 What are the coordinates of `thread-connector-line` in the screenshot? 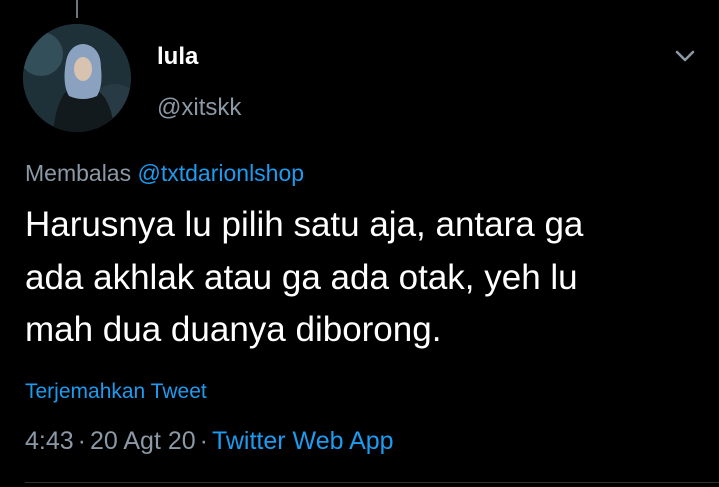 It's located at (77, 9).